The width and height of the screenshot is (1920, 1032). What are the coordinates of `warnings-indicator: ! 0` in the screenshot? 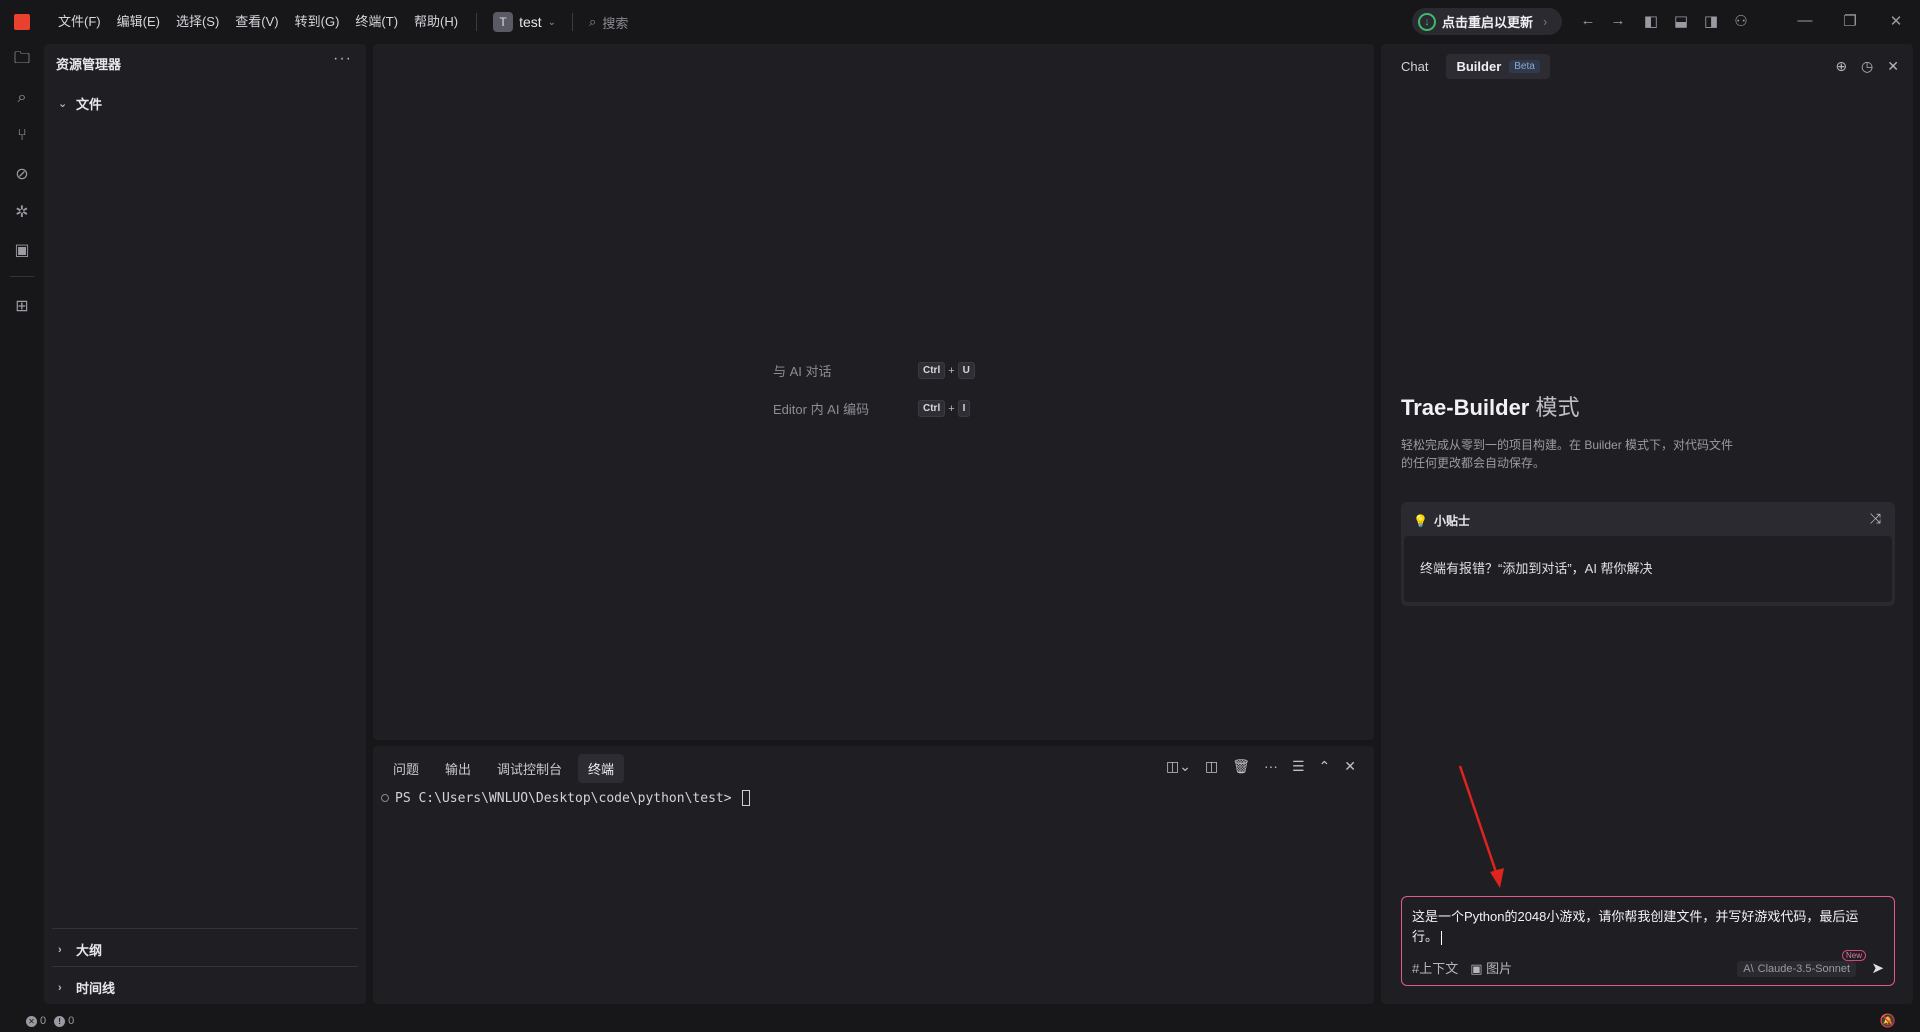 It's located at (64, 1021).